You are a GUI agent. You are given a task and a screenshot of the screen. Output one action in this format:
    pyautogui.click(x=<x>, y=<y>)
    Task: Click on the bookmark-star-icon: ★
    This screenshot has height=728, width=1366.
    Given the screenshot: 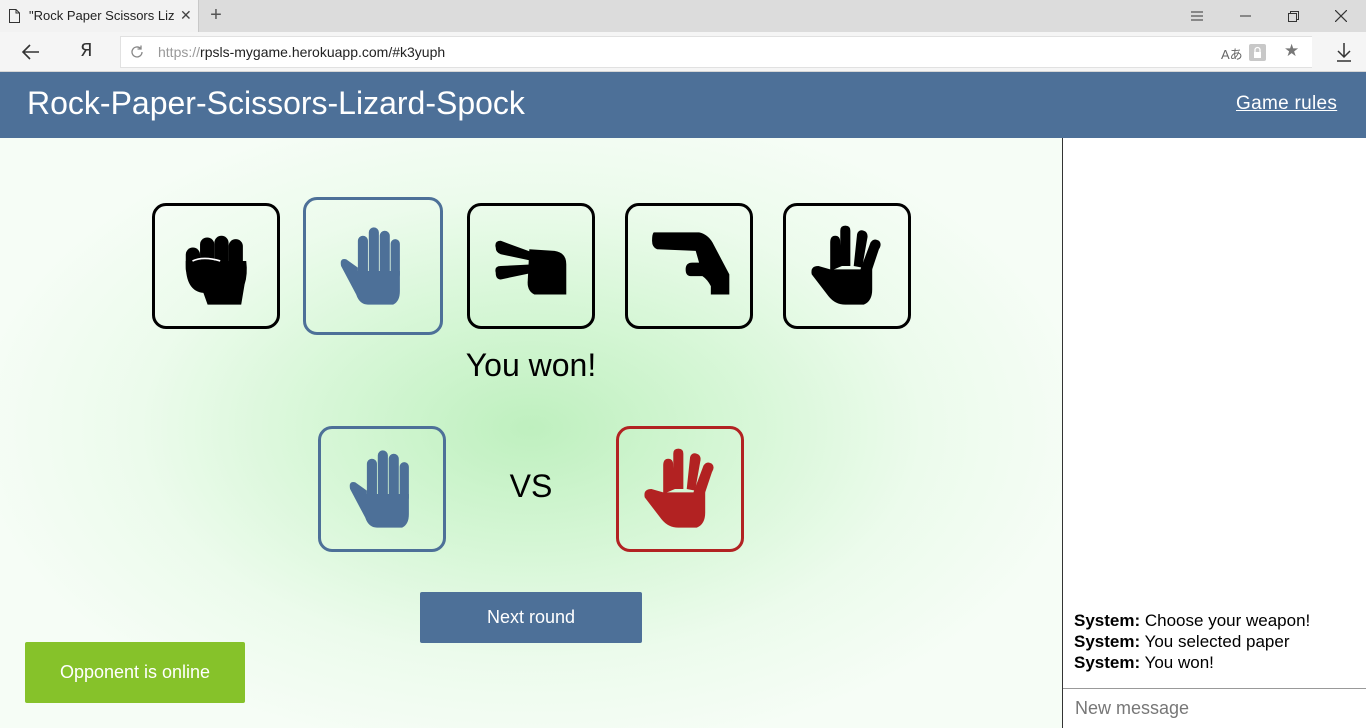 What is the action you would take?
    pyautogui.click(x=1291, y=51)
    